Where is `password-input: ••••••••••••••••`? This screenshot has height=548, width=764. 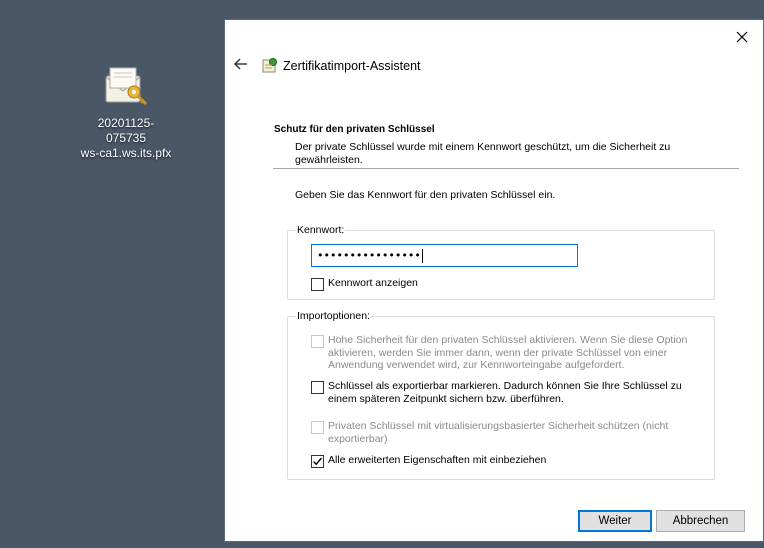 password-input: •••••••••••••••• is located at coordinates (444, 255).